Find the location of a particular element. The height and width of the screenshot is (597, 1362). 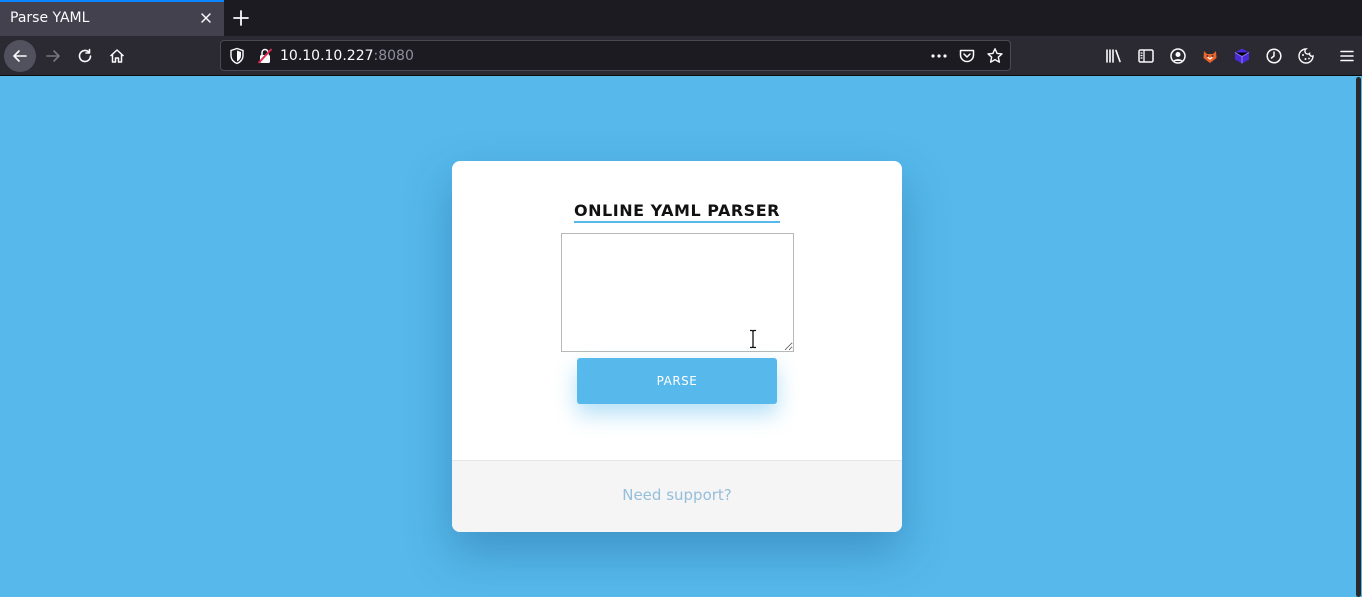

history-clock-icon is located at coordinates (1274, 56).